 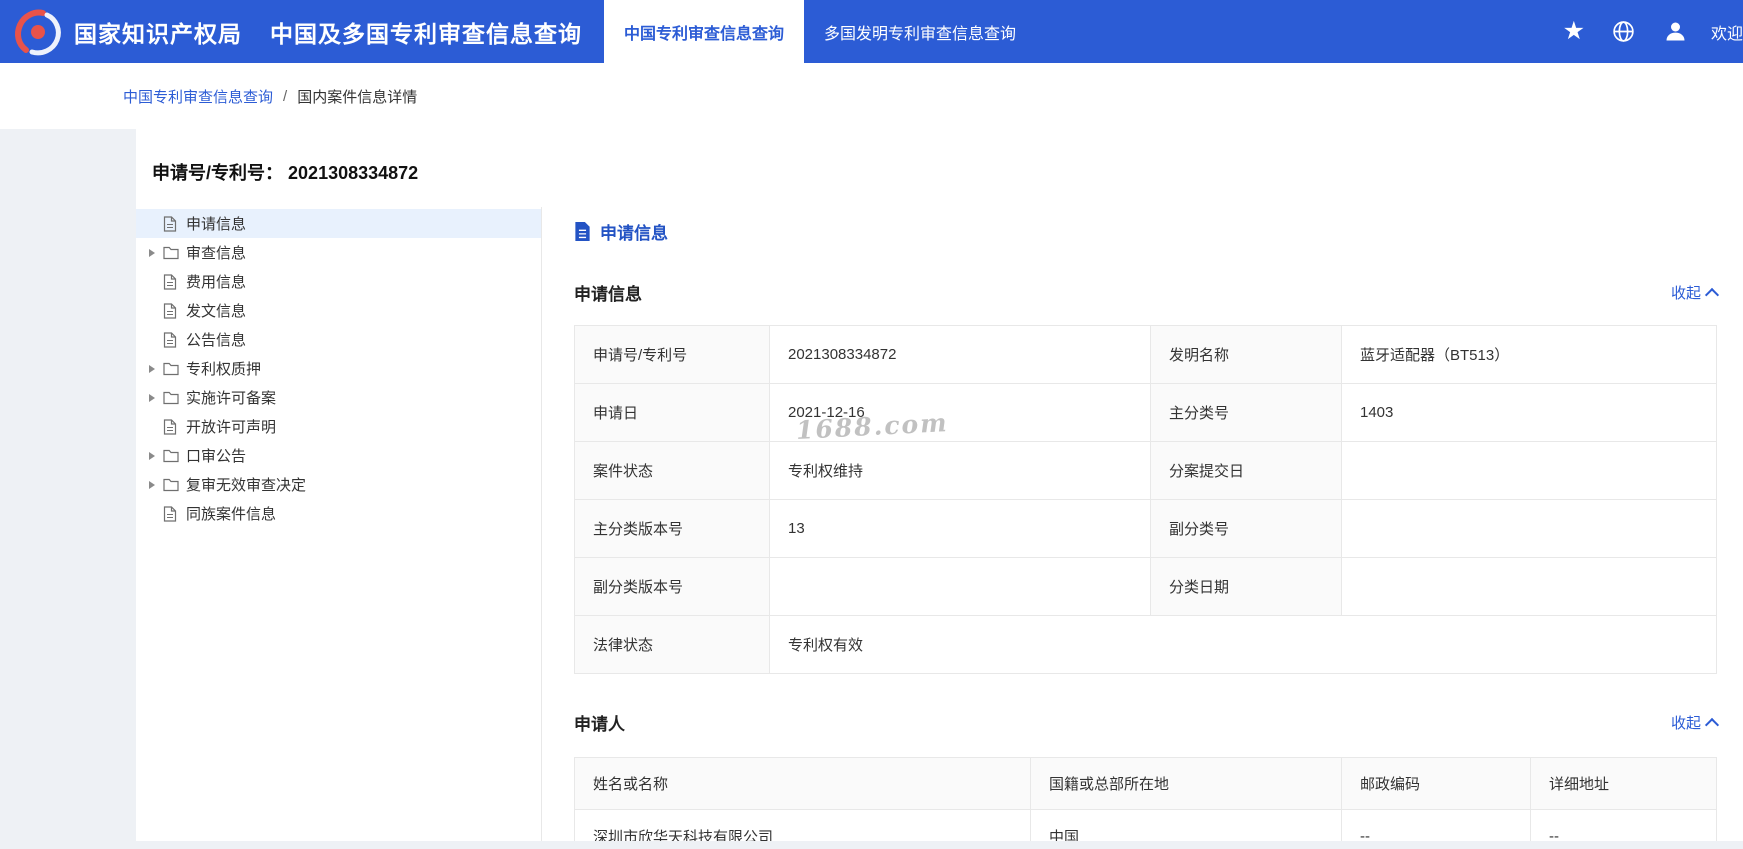 I want to click on sidebar-item-label: 申请信息, so click(x=216, y=224).